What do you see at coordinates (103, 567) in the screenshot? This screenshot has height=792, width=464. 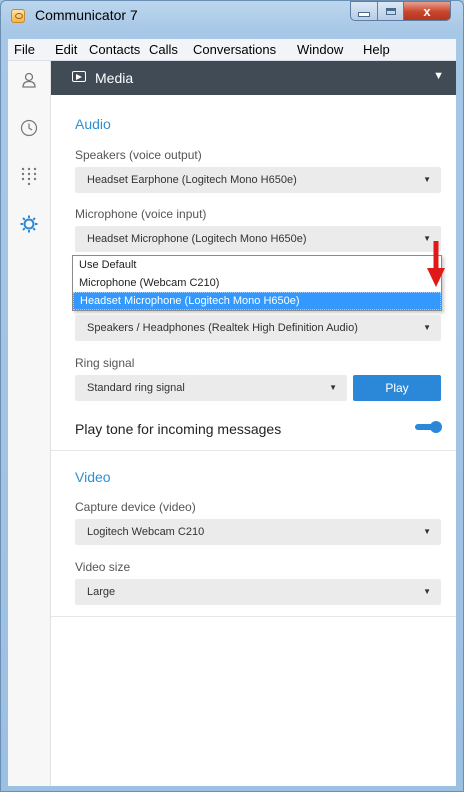 I see `video-size-label: Video size` at bounding box center [103, 567].